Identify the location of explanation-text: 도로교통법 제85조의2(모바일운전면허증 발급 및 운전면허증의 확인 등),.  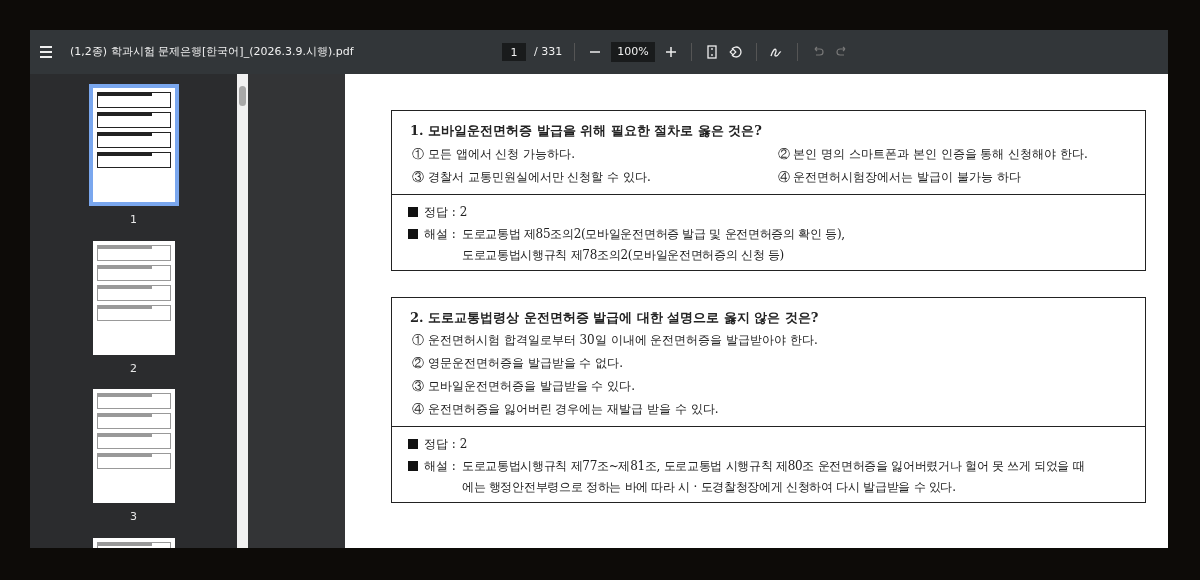
(653, 234).